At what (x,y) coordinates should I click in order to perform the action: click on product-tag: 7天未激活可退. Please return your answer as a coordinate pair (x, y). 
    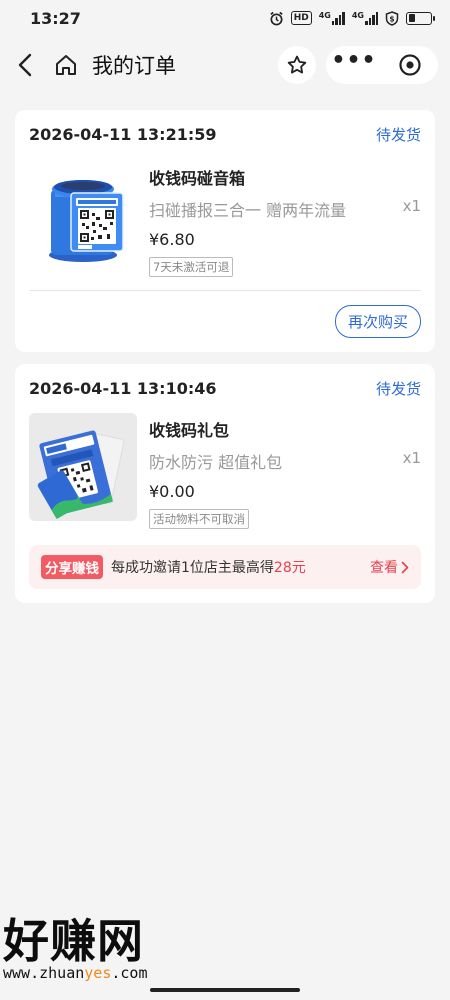
    Looking at the image, I should click on (191, 267).